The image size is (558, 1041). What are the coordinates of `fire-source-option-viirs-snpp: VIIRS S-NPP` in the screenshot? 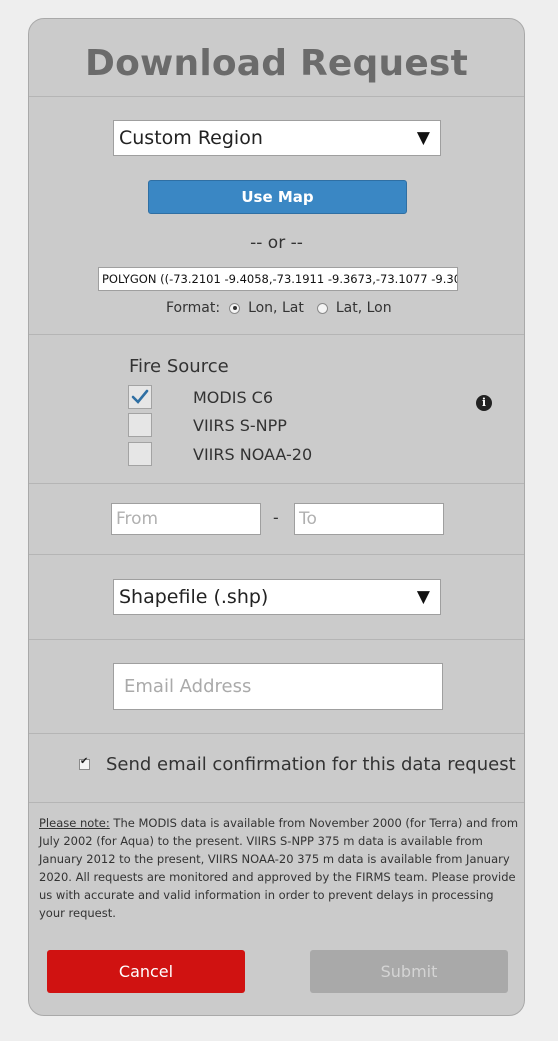 It's located at (207, 425).